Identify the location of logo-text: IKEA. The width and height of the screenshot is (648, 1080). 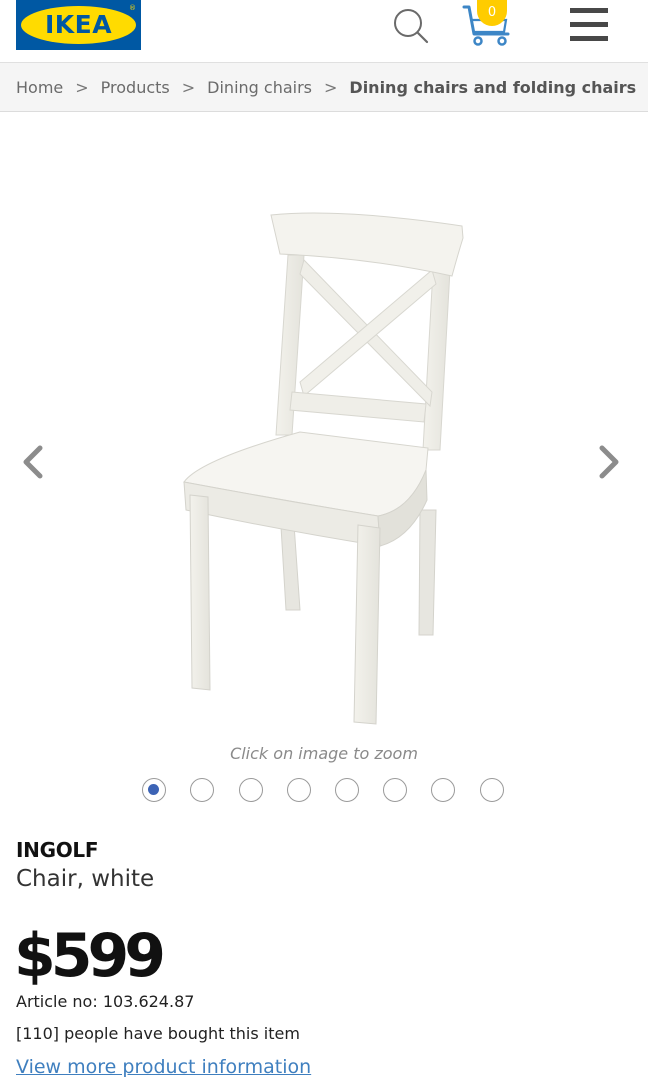
(78, 24).